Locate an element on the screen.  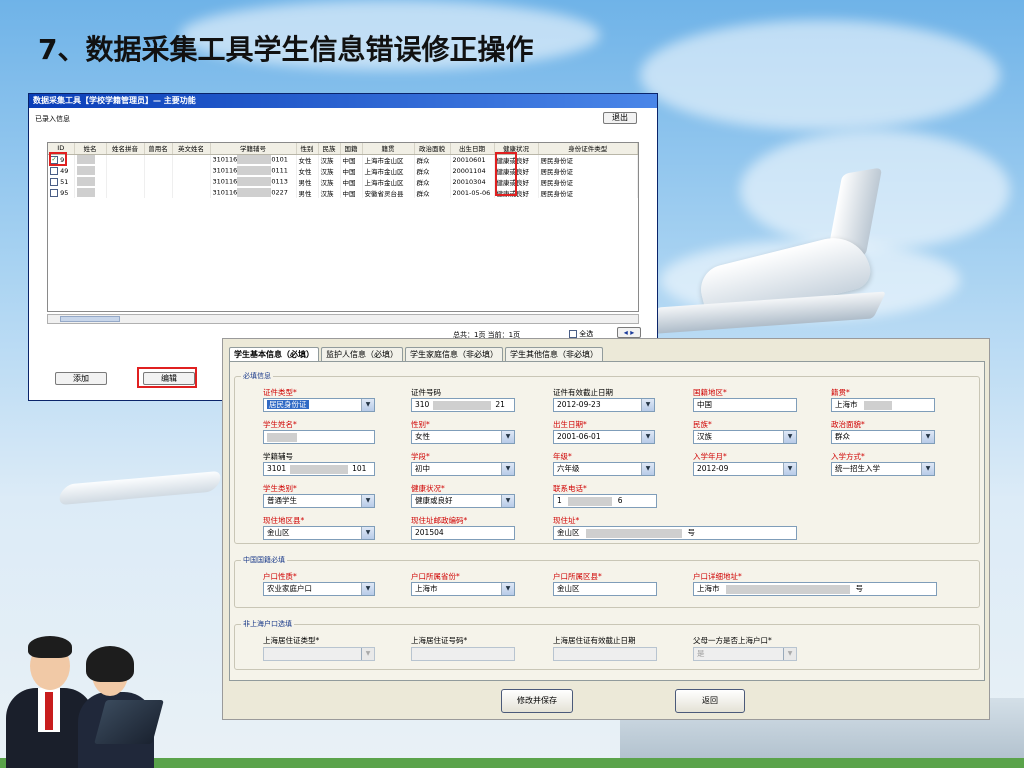
enroll-method-select: 统一招生入学 ▼ is located at coordinates (883, 469).